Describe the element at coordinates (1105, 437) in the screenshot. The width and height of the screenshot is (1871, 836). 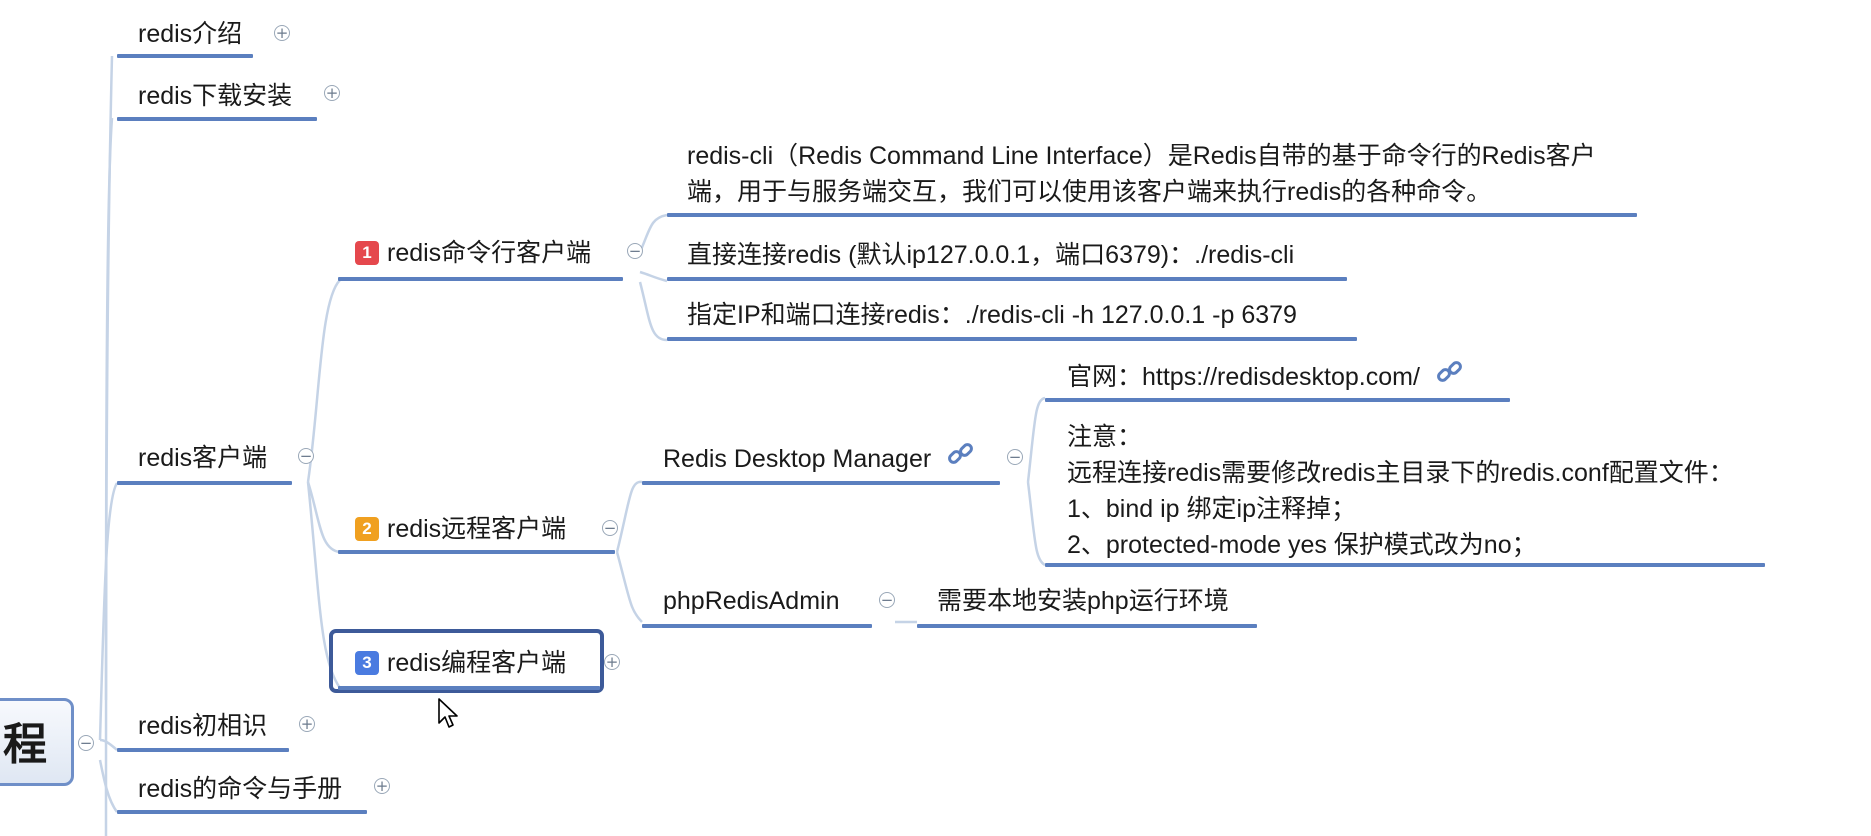
I see `note-line: 注意：` at that location.